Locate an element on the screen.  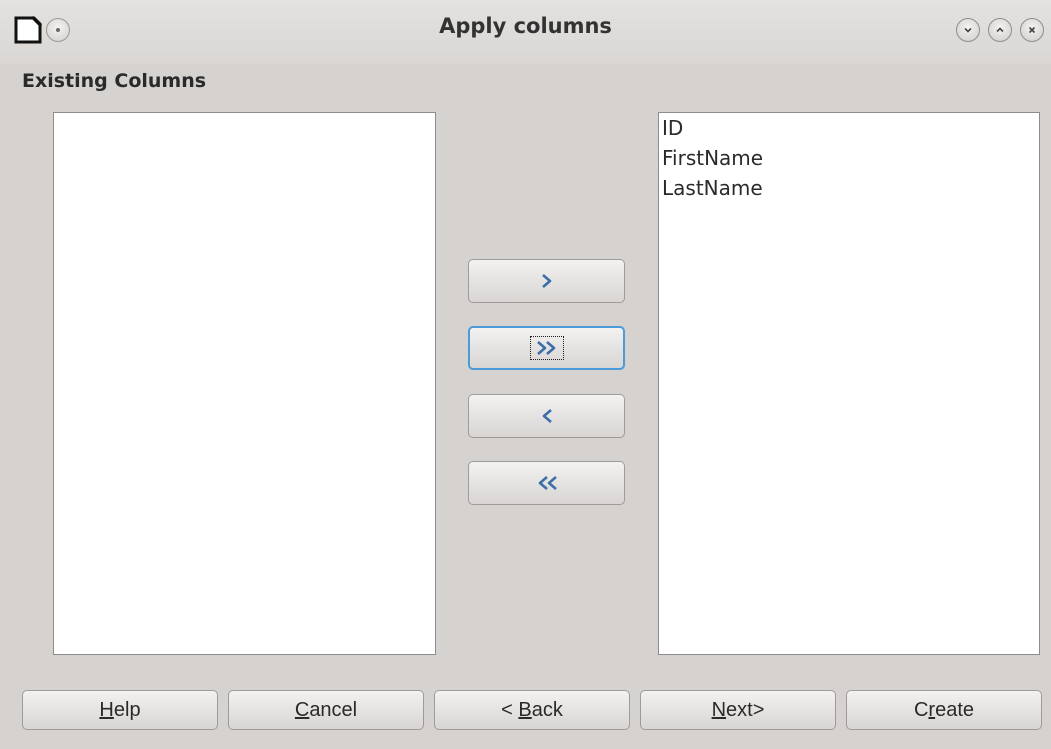
double-chevron-left-icon is located at coordinates (547, 483).